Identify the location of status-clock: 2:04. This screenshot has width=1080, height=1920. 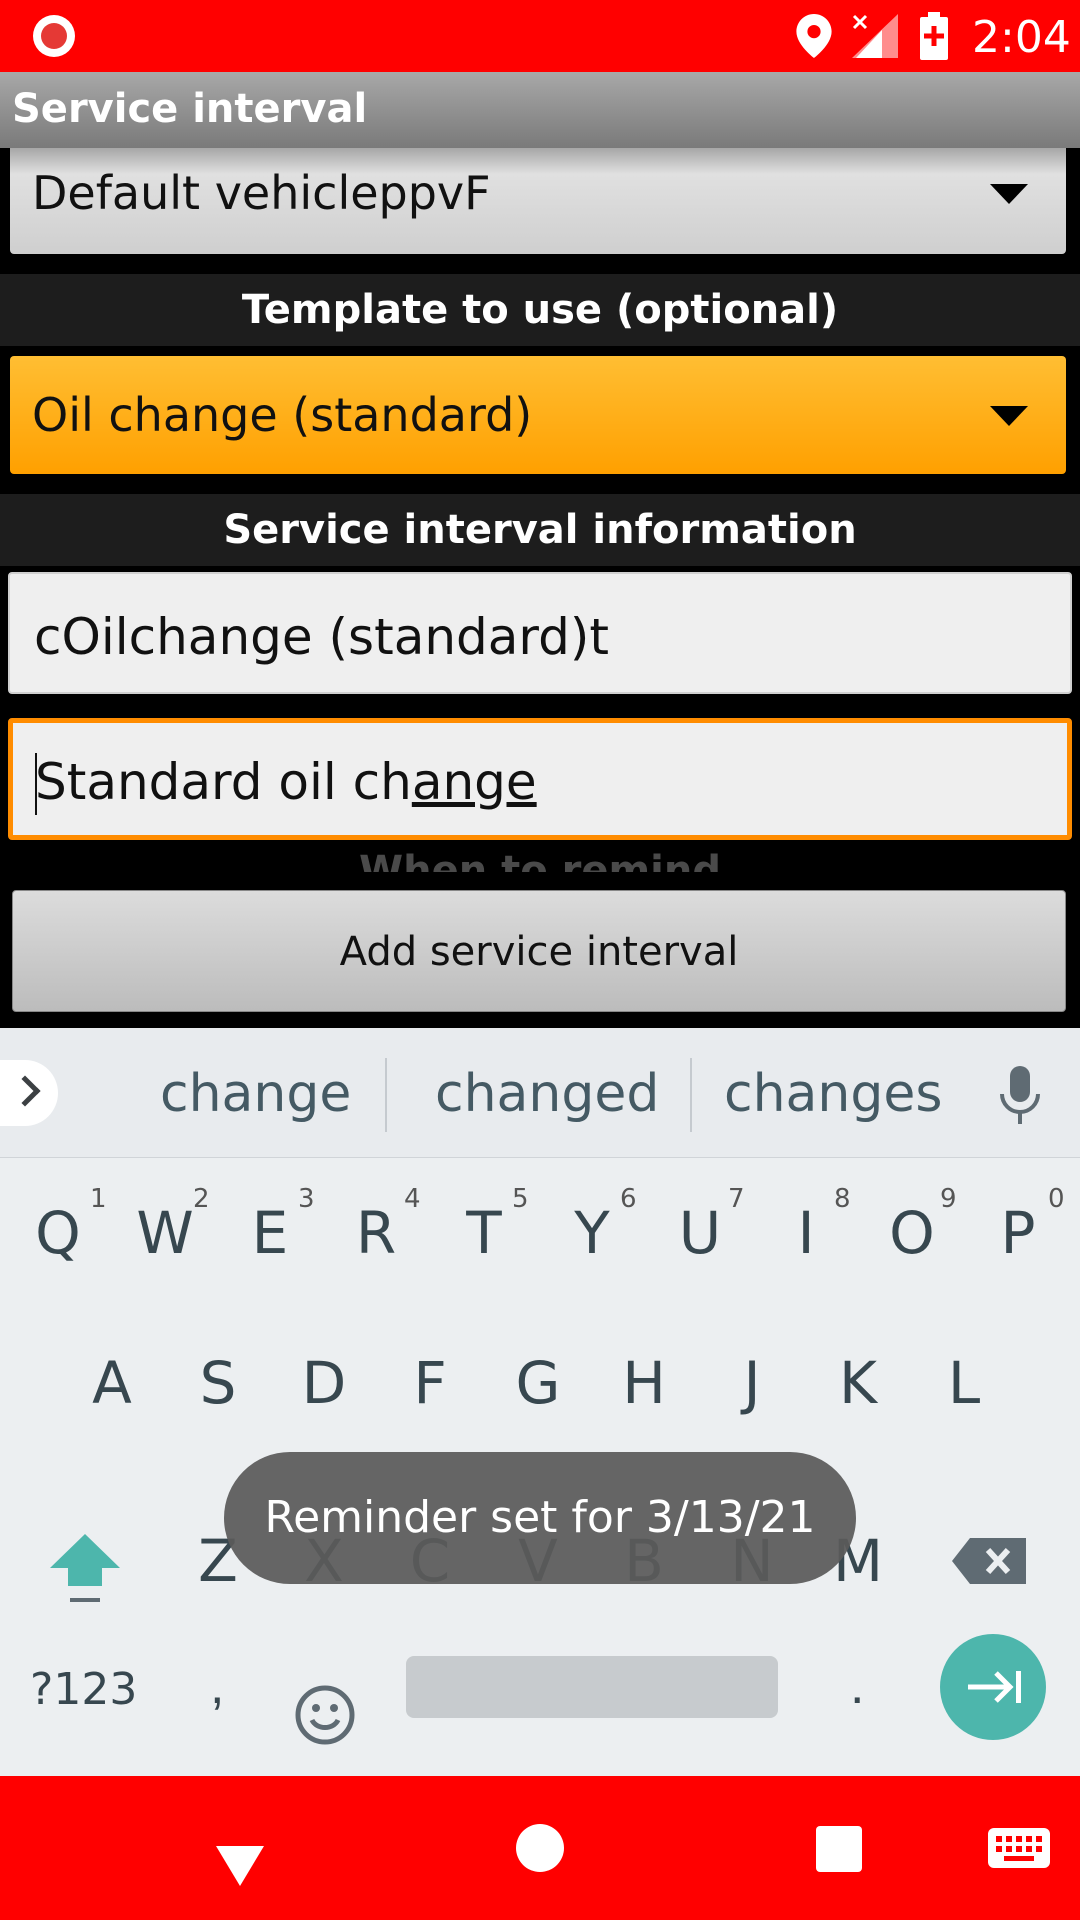
(1021, 37).